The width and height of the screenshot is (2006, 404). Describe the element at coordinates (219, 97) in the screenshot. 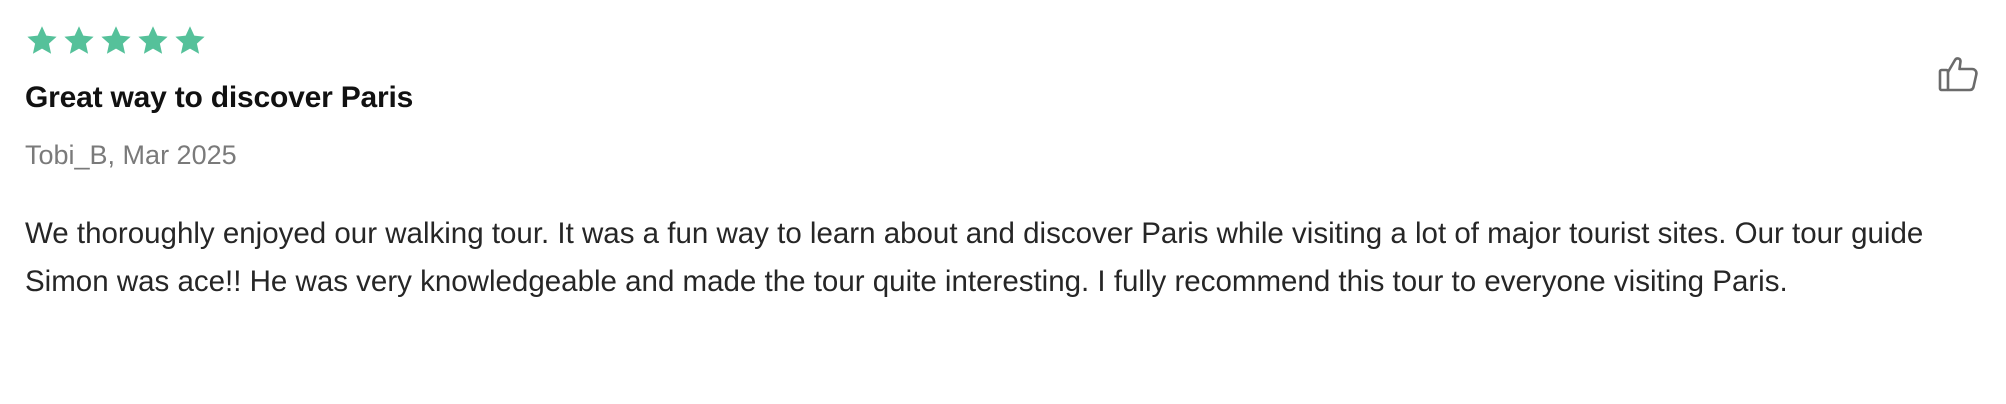

I see `review-title: Great way to discover Paris` at that location.